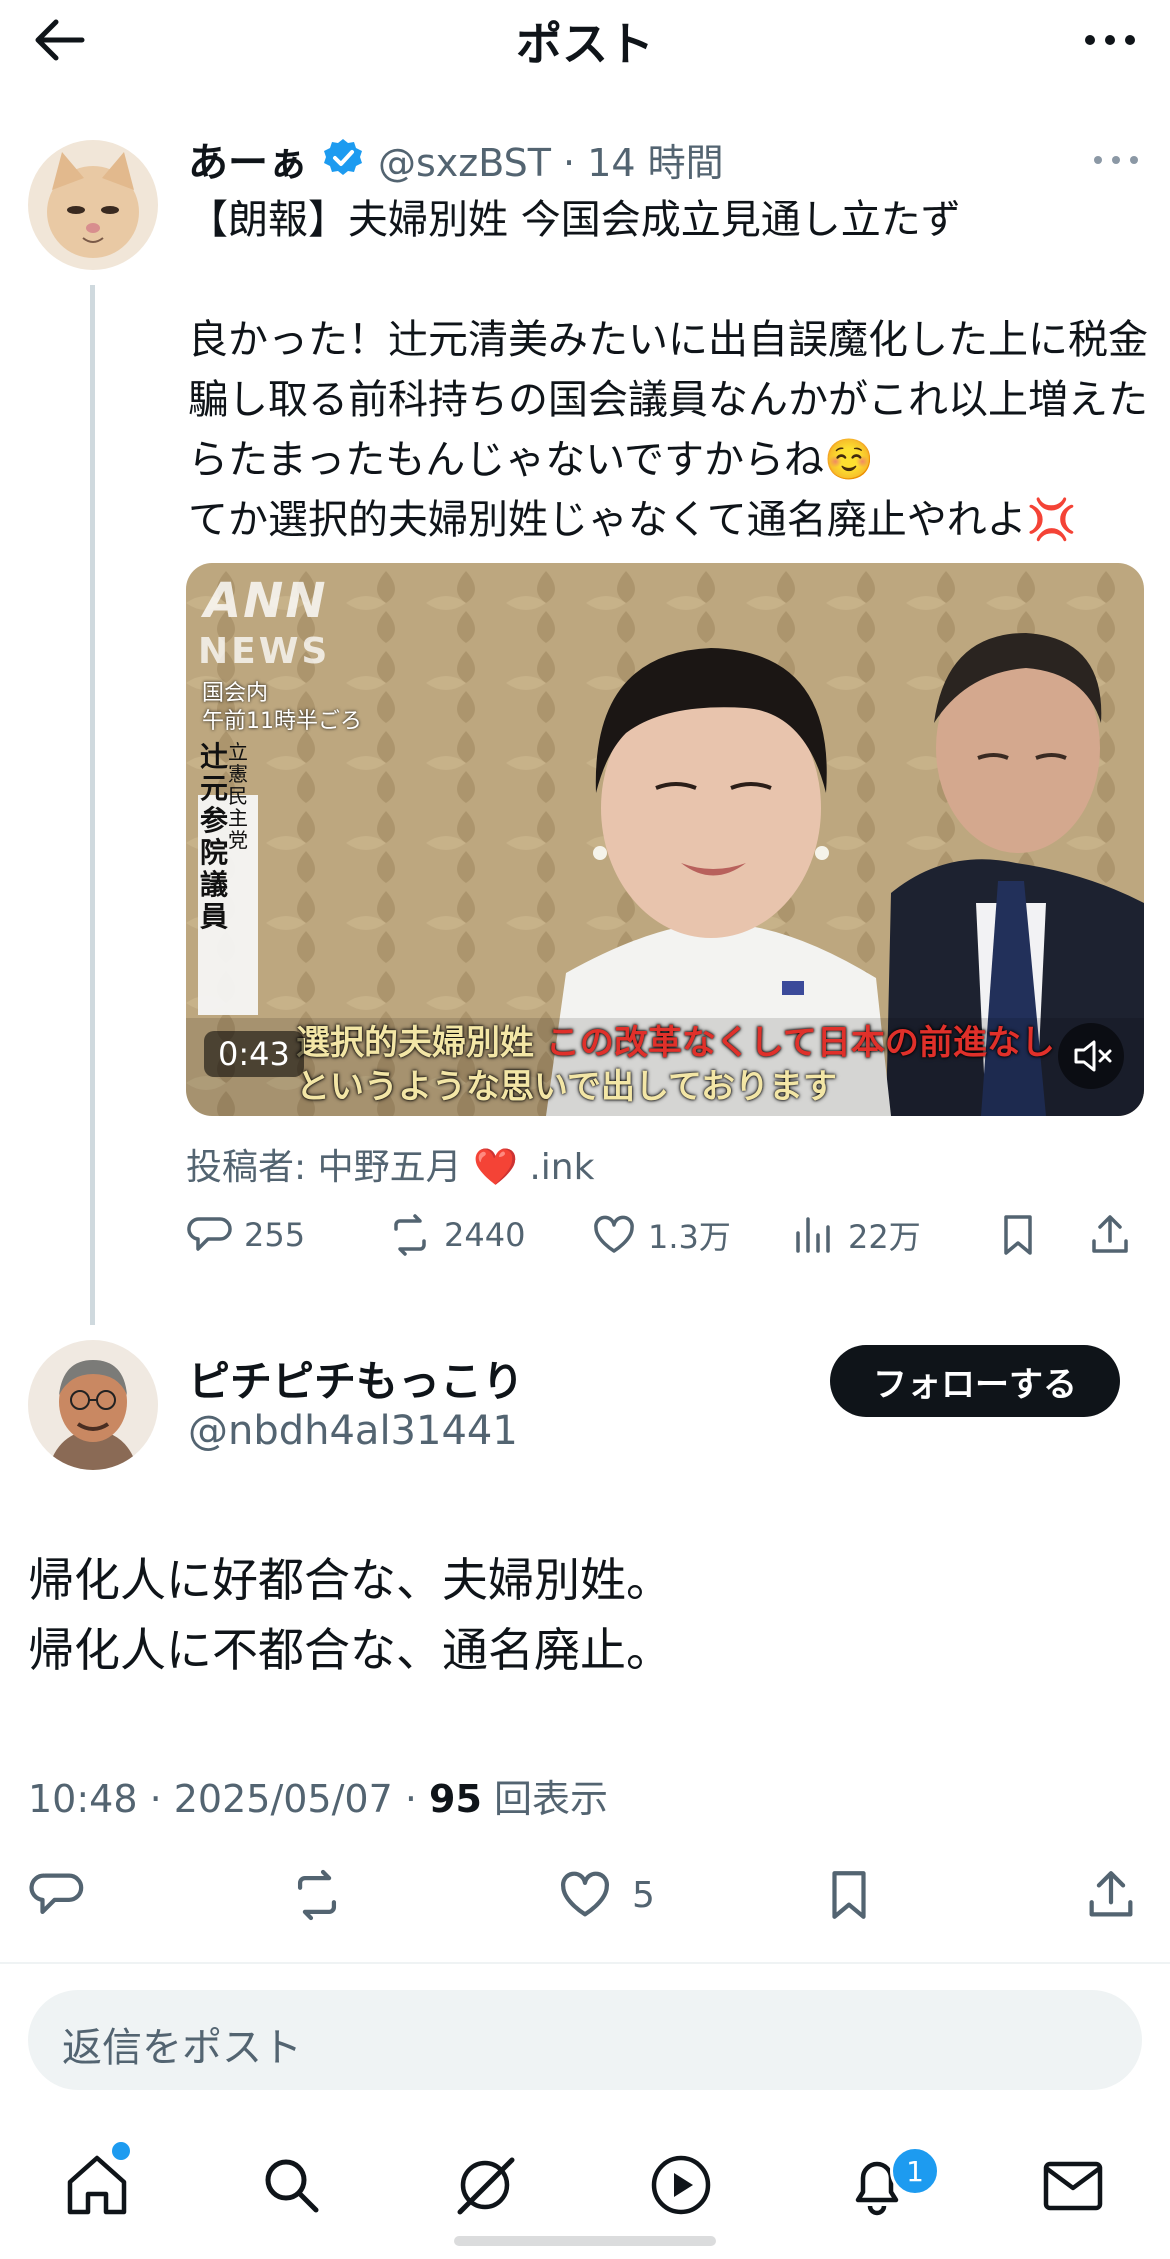 This screenshot has width=1170, height=2259. Describe the element at coordinates (264, 651) in the screenshot. I see `news-logo-sub: NEWS` at that location.